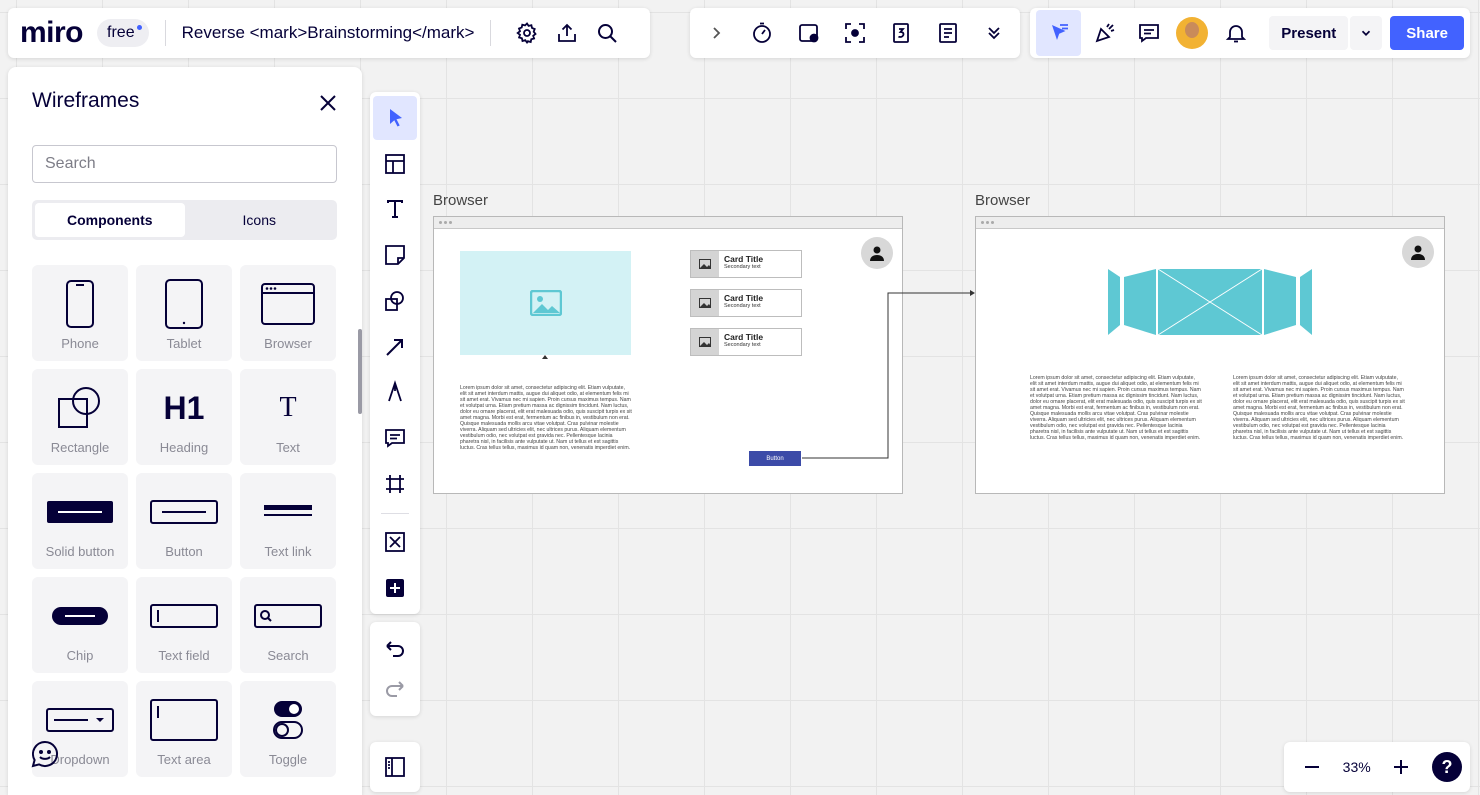 The image size is (1480, 795). I want to click on focus-button, so click(855, 33).